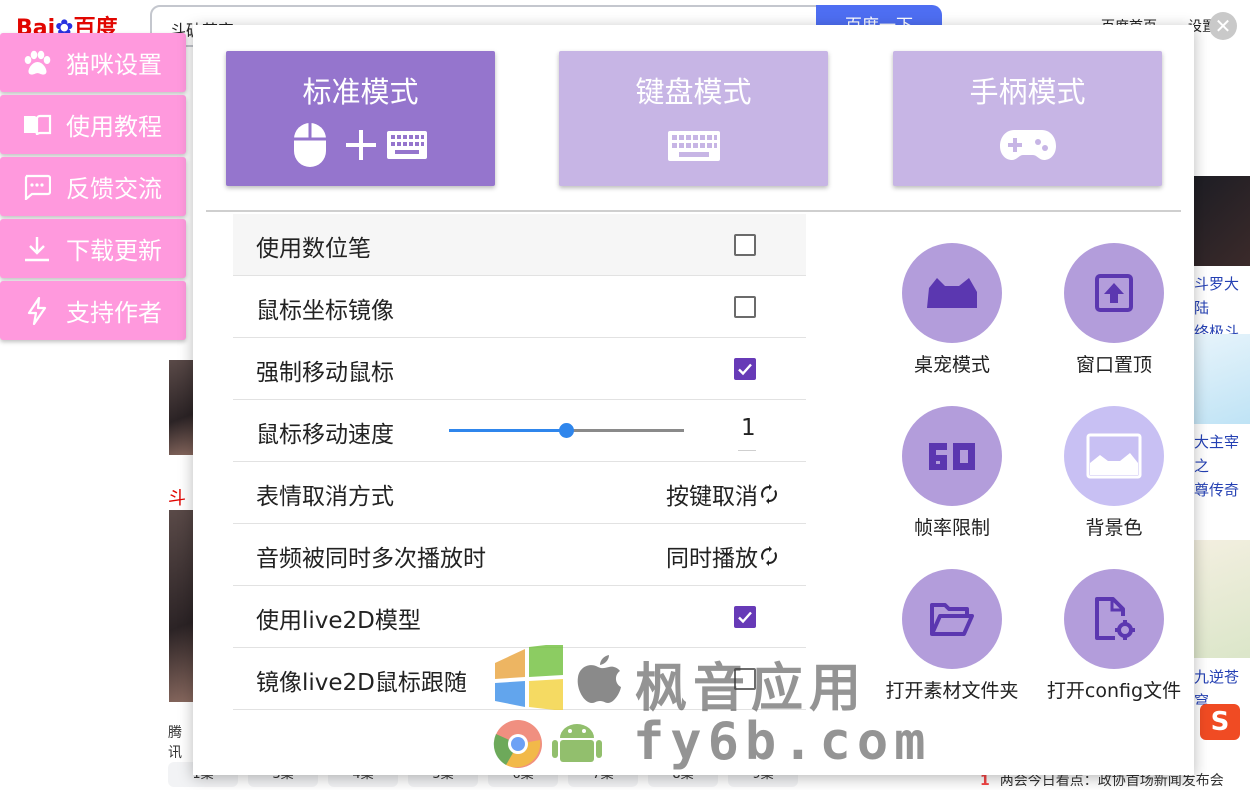 The image size is (1250, 790). Describe the element at coordinates (1222, 466) in the screenshot. I see `right-link: 大主宰之 尊传奇` at that location.